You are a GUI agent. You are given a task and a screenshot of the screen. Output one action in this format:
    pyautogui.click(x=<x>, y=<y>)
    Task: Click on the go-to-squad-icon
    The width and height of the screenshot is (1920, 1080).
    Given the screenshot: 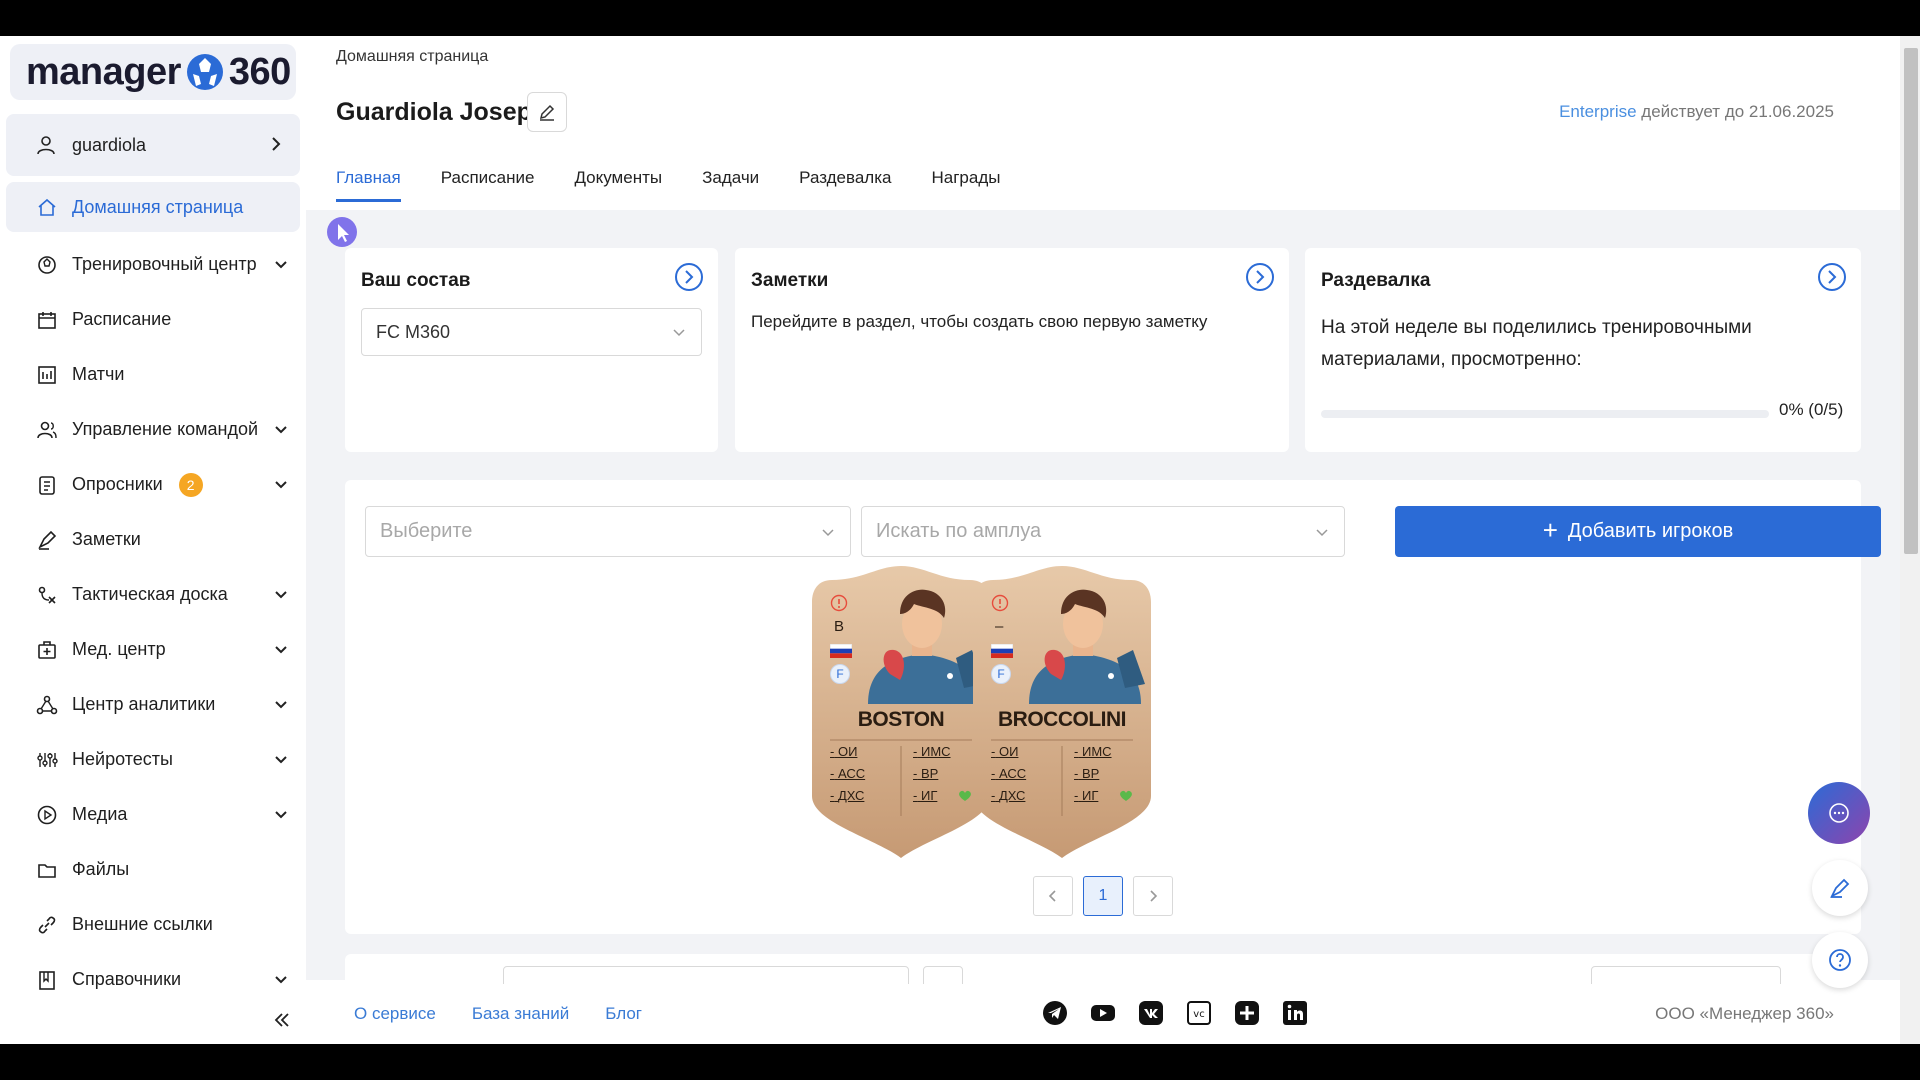 What is the action you would take?
    pyautogui.click(x=689, y=277)
    